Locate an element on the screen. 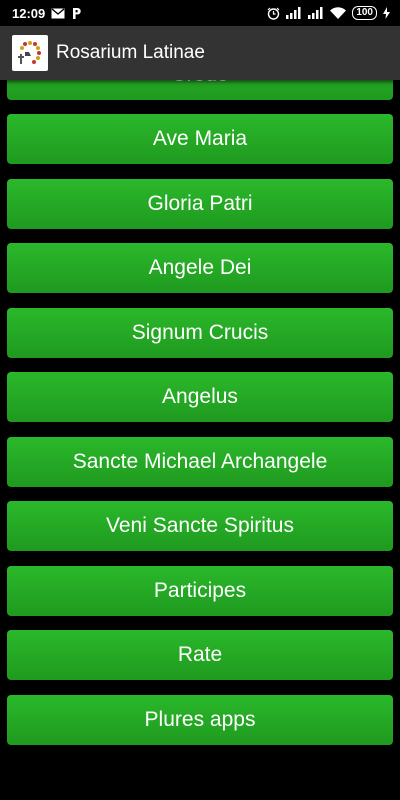 Image resolution: width=400 pixels, height=800 pixels. battery-indicator: 100 is located at coordinates (364, 13).